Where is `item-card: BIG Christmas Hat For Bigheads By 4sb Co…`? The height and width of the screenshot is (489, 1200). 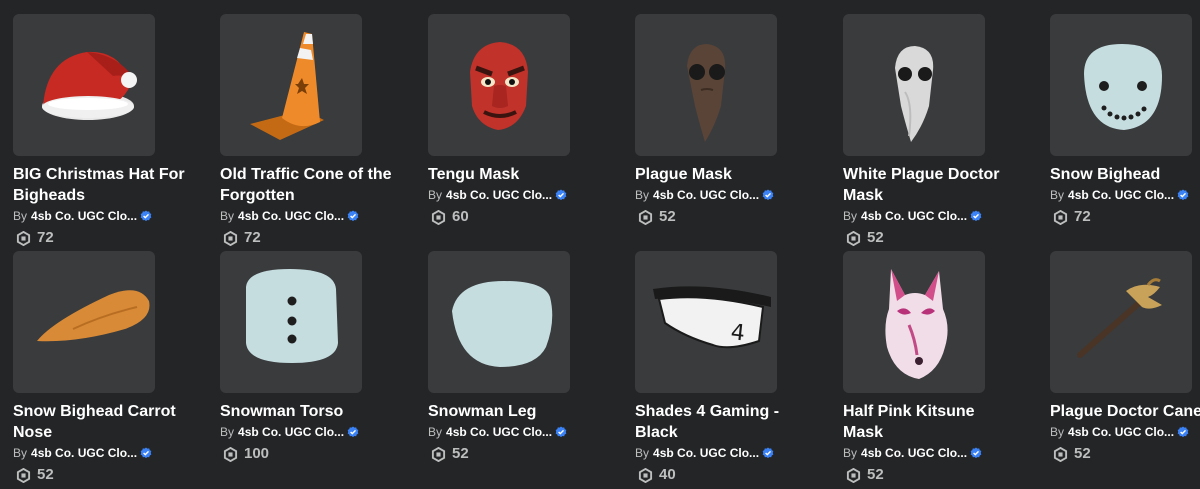 item-card: BIG Christmas Hat For Bigheads By 4sb Co… is located at coordinates (103, 131).